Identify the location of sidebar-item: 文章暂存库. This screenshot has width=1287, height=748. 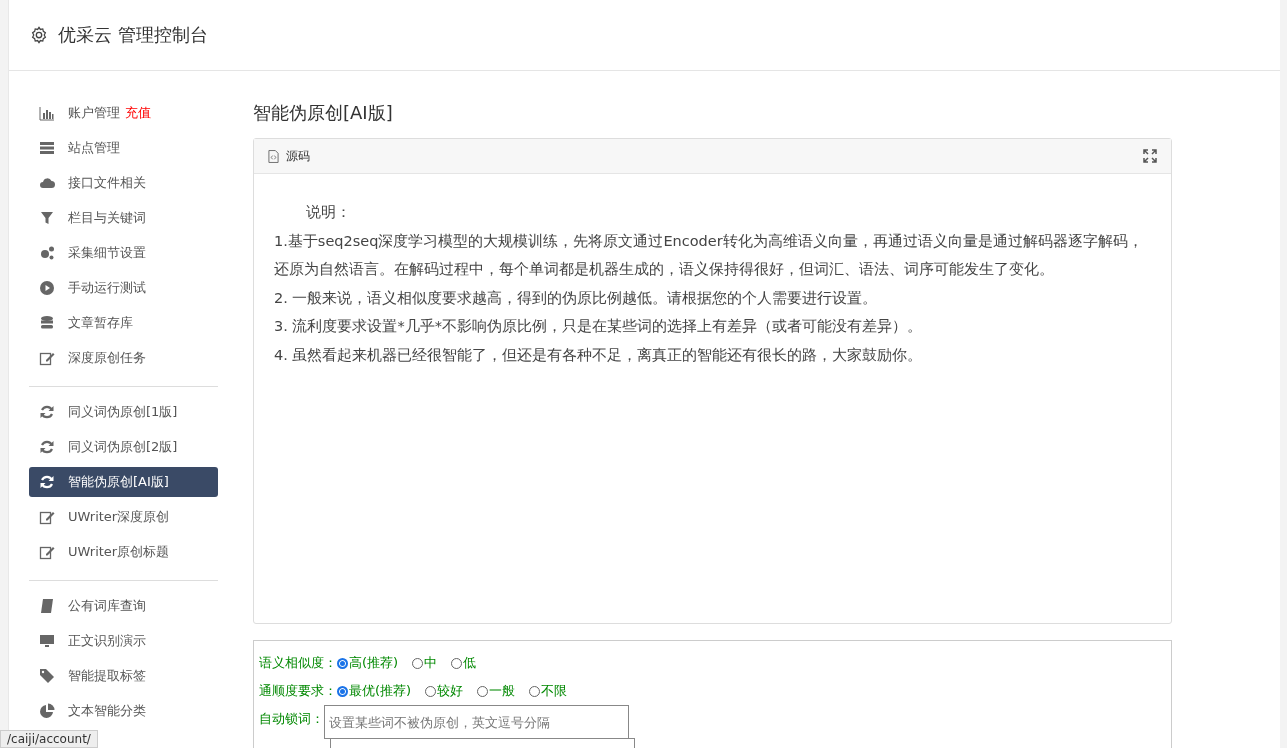
(123, 323).